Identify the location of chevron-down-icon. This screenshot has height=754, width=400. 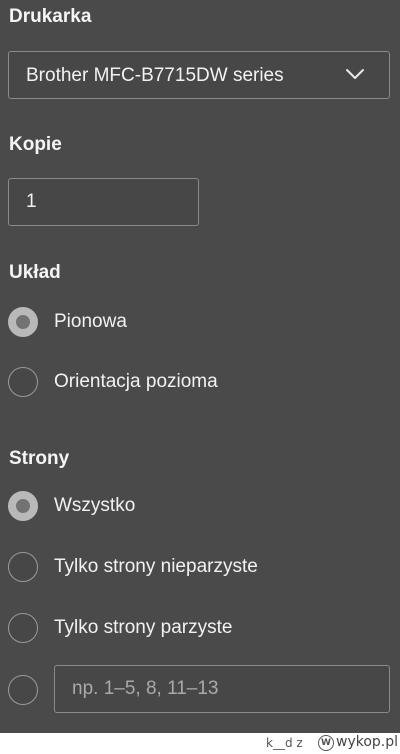
(355, 74).